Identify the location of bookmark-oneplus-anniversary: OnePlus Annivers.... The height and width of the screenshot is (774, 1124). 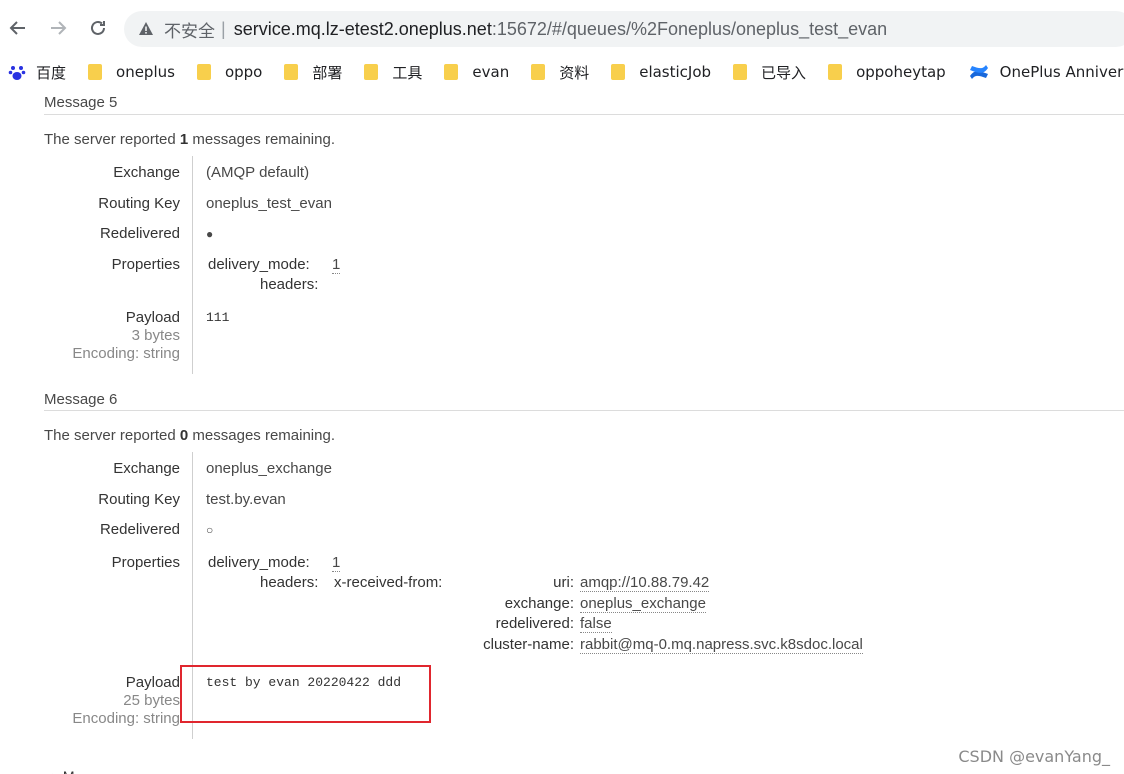
(1046, 72).